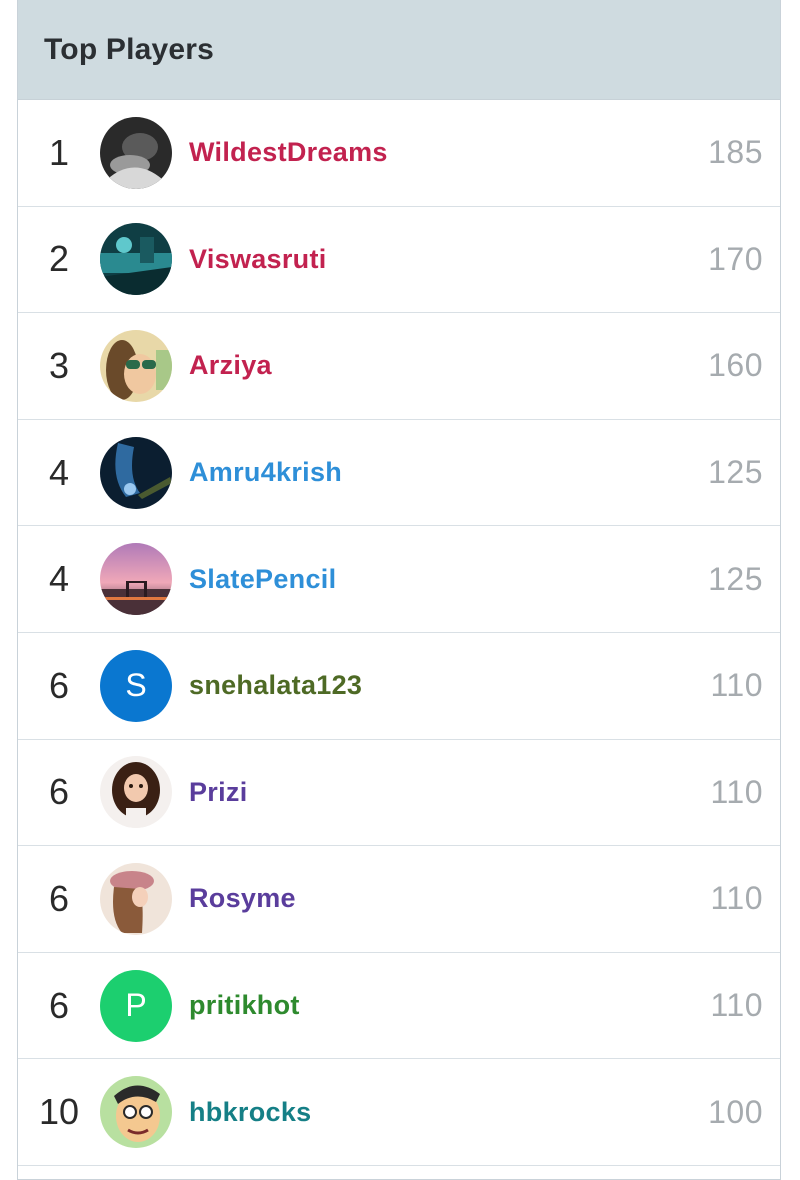  Describe the element at coordinates (399, 686) in the screenshot. I see `leaderboard-row: 6 S snehalata123 110` at that location.